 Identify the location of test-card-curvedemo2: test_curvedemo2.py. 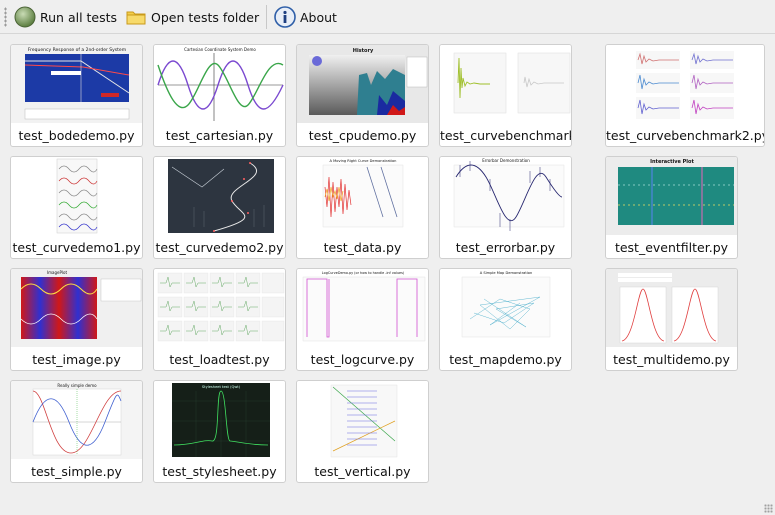
(219, 207).